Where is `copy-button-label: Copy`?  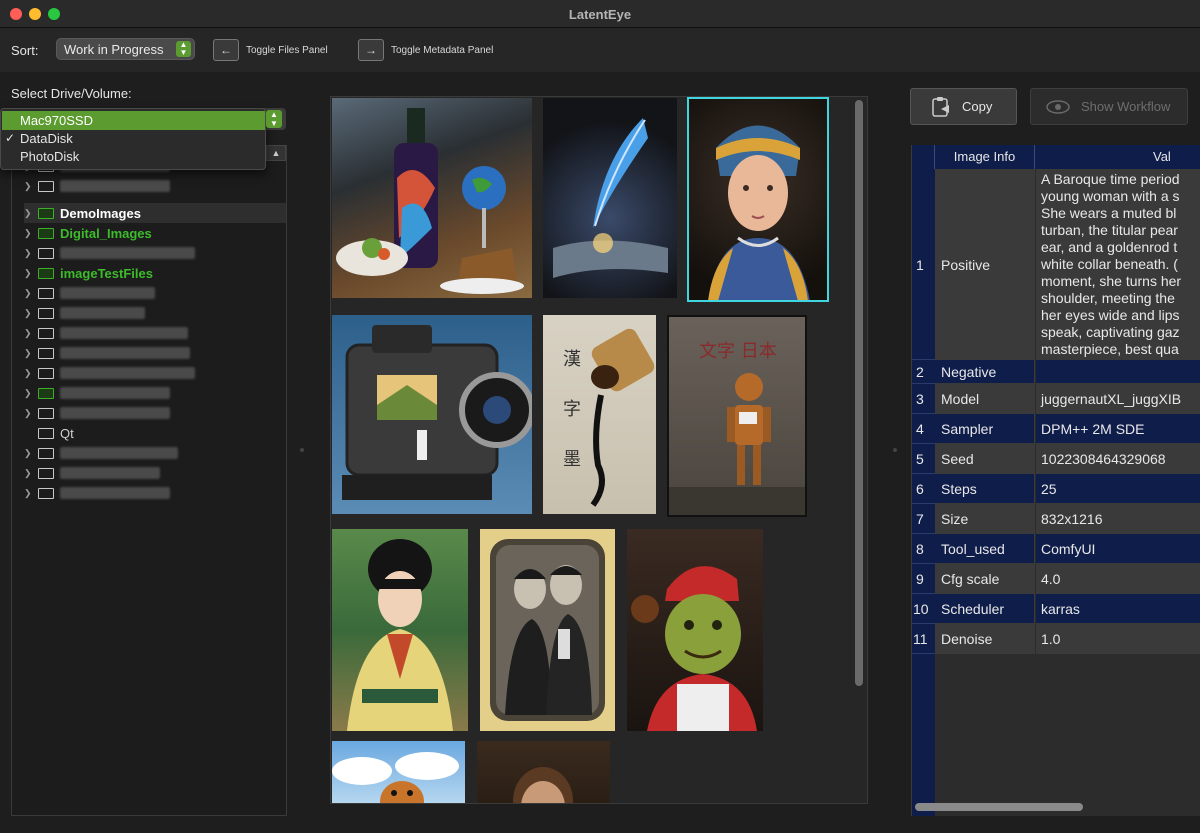
copy-button-label: Copy is located at coordinates (977, 106).